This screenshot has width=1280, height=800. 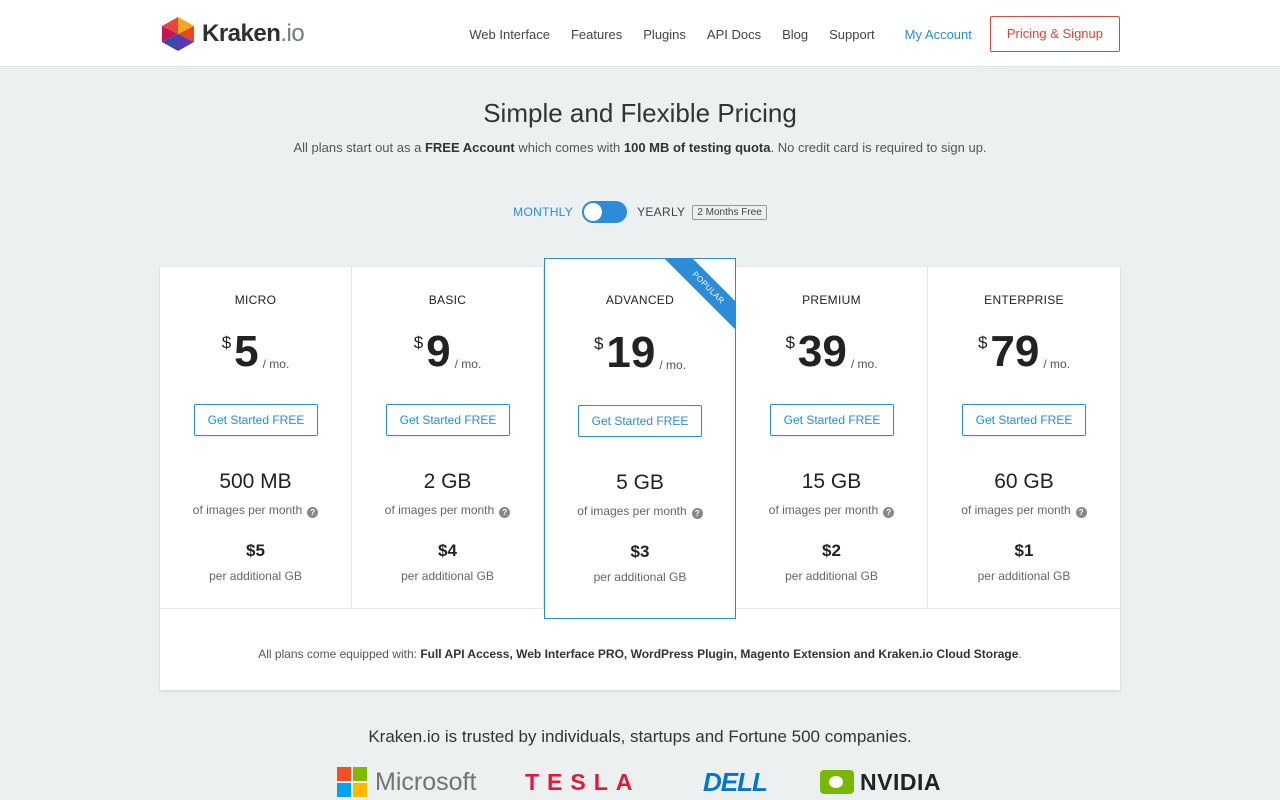 I want to click on additional-gb-price: $5, so click(x=255, y=550).